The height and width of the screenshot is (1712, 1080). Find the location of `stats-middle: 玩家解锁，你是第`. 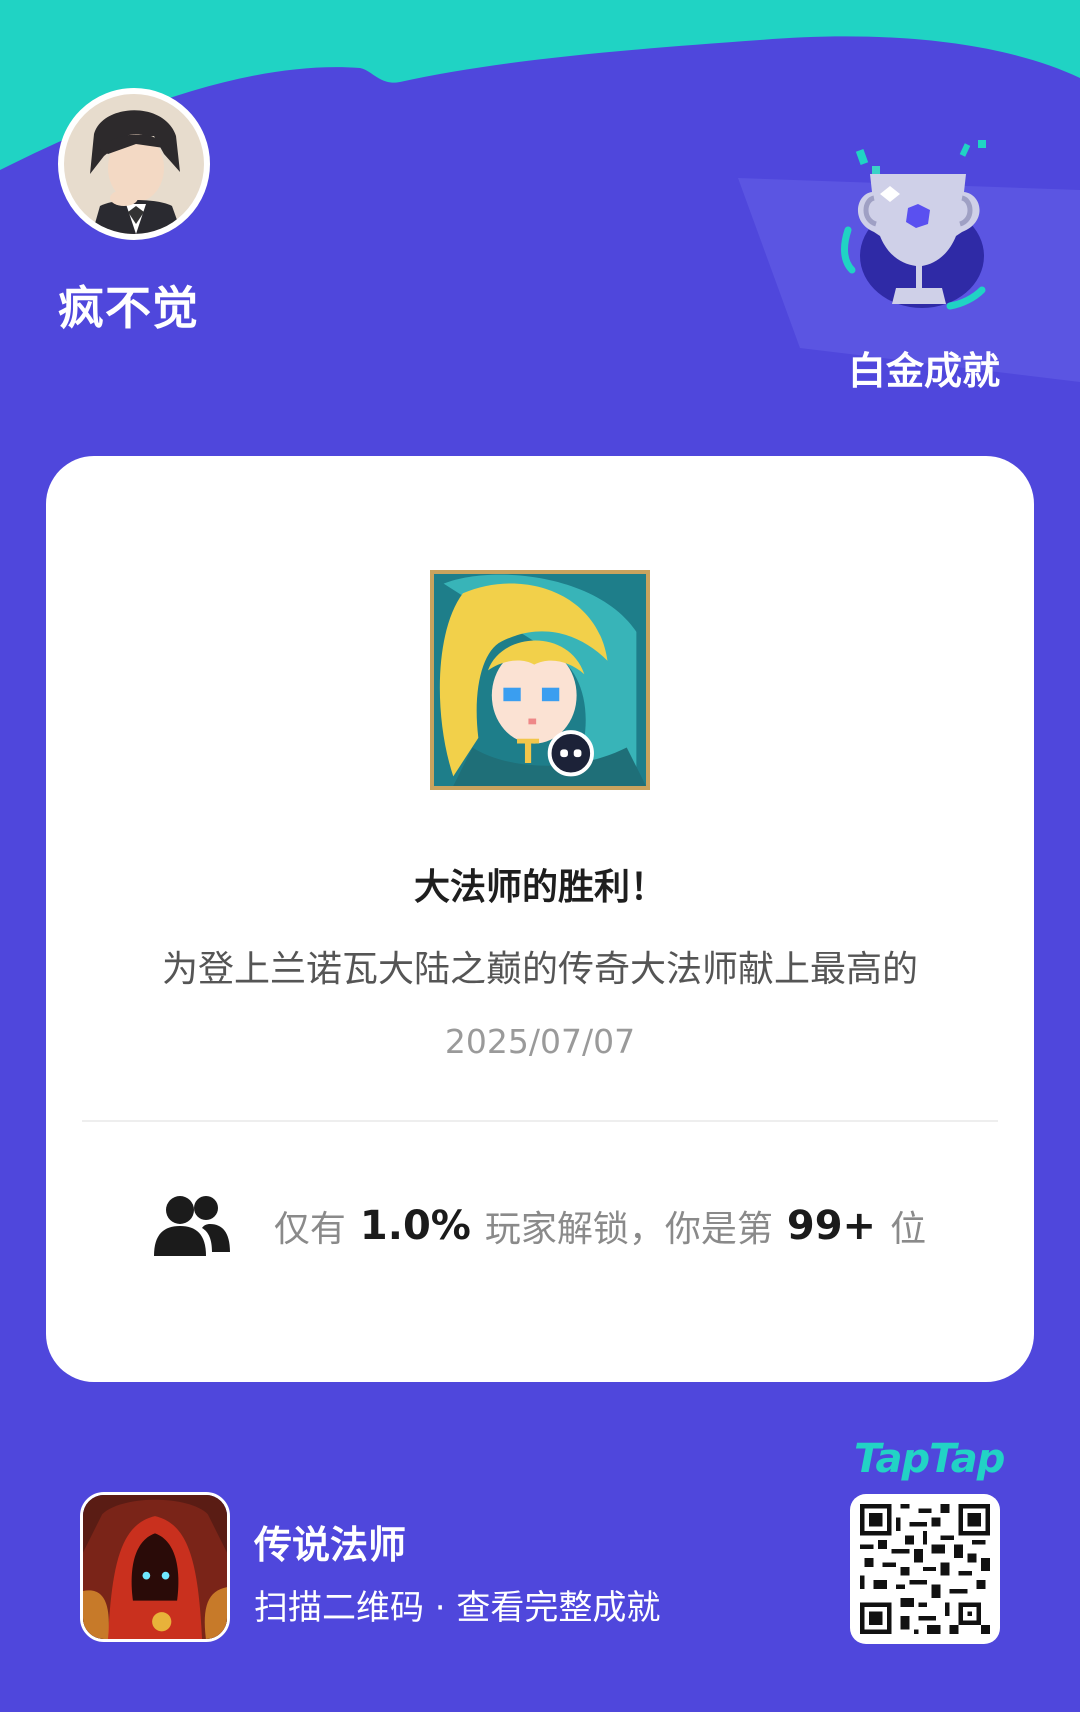

stats-middle: 玩家解锁，你是第 is located at coordinates (628, 1229).